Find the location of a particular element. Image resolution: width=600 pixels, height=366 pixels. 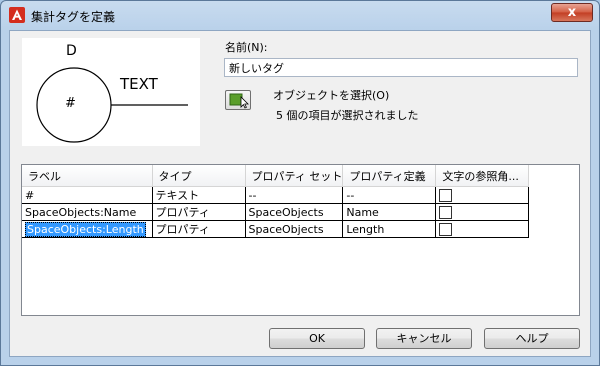

column-header-type: タイプ is located at coordinates (199, 176).